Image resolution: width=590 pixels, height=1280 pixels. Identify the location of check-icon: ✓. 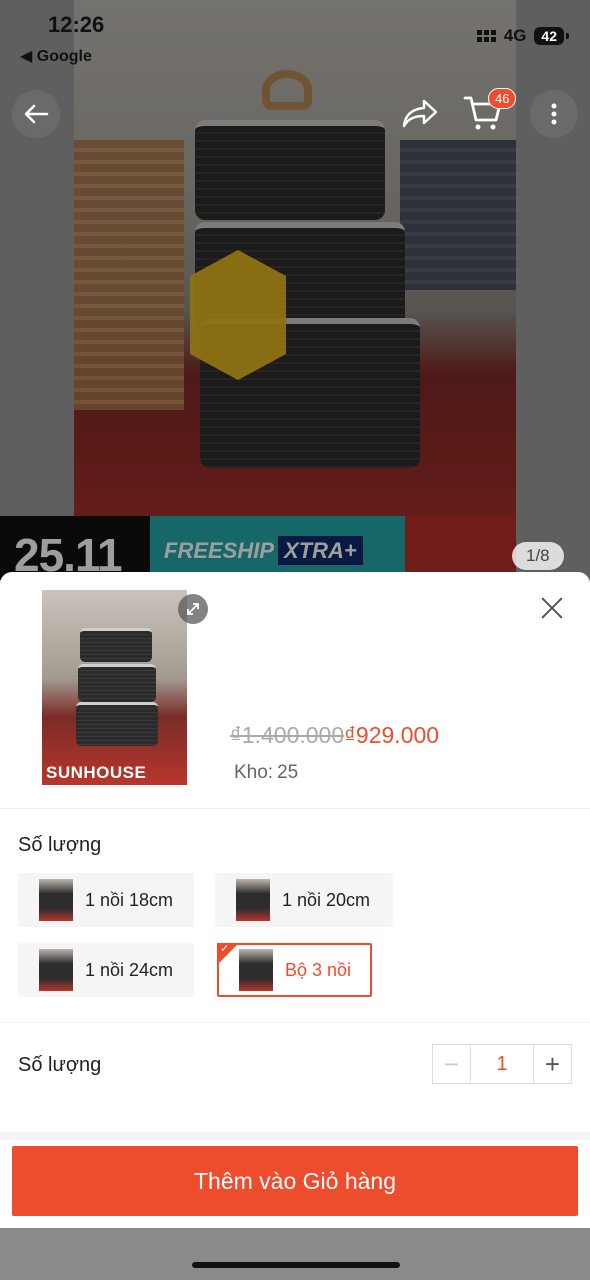
(225, 949).